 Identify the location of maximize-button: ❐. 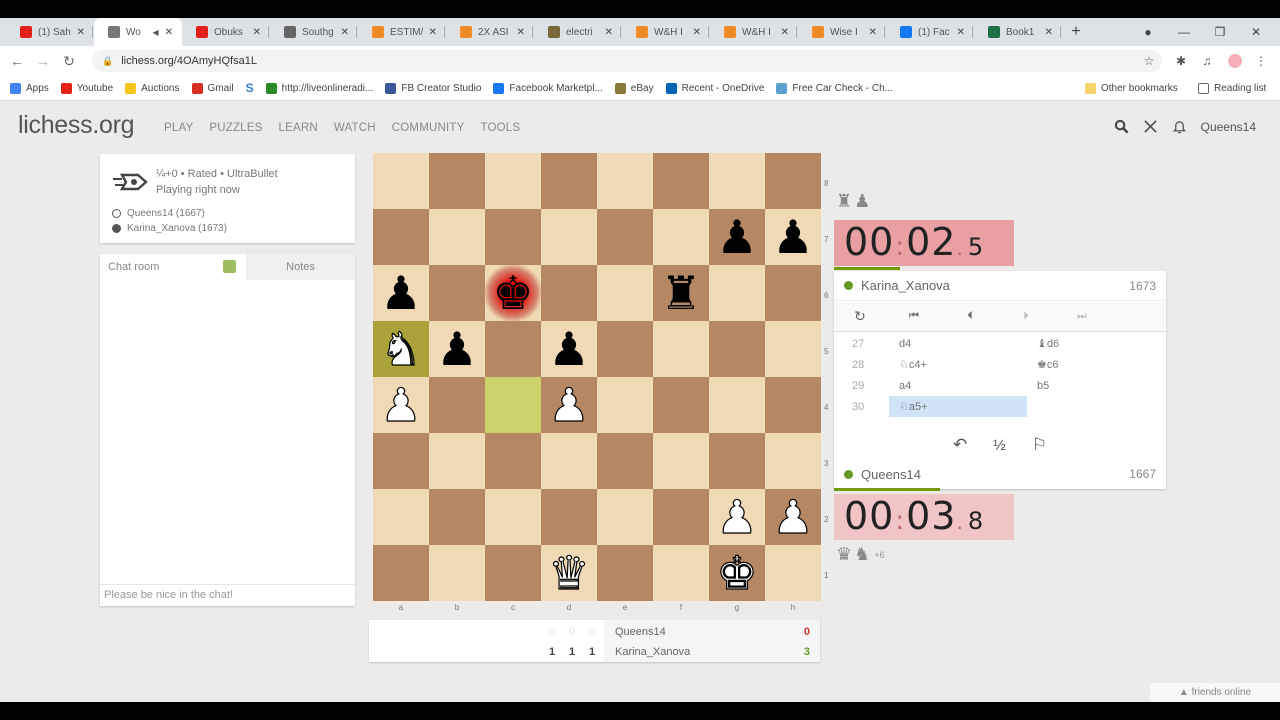
(1220, 32).